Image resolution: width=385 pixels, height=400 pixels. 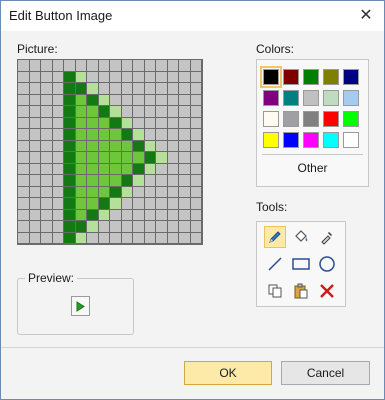 What do you see at coordinates (275, 264) in the screenshot?
I see `line-tool-button` at bounding box center [275, 264].